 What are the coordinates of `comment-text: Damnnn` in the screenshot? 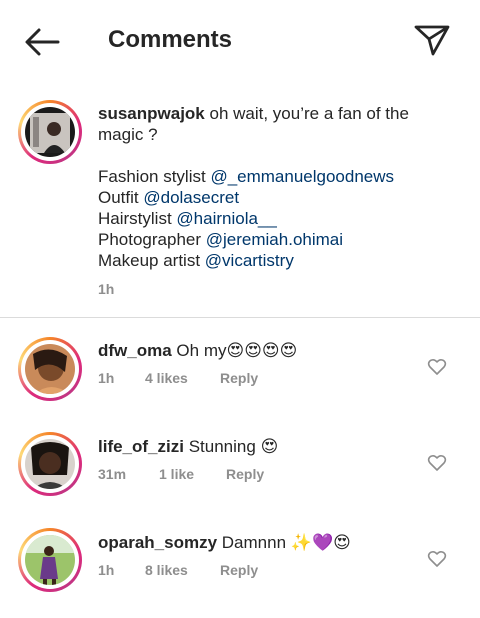 It's located at (254, 542).